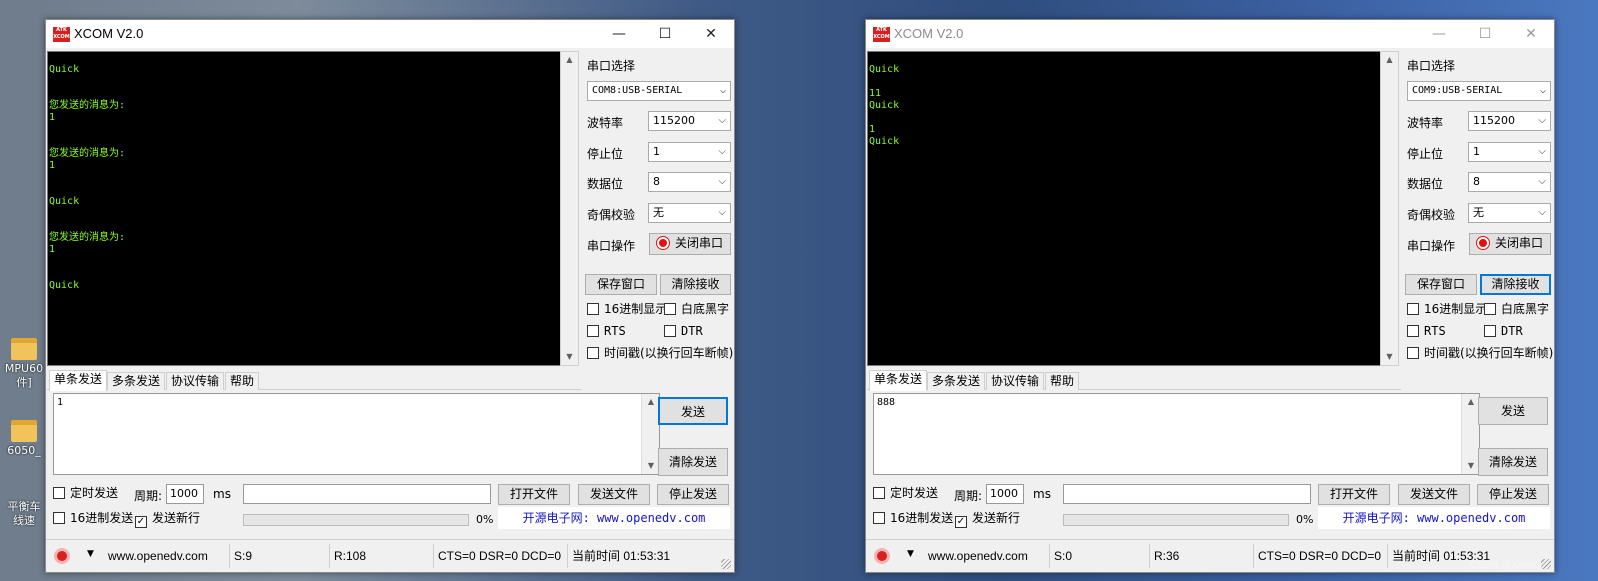 The height and width of the screenshot is (581, 1598). Describe the element at coordinates (1479, 91) in the screenshot. I see `port-select: COM9:USB-SERIAL ⌵` at that location.